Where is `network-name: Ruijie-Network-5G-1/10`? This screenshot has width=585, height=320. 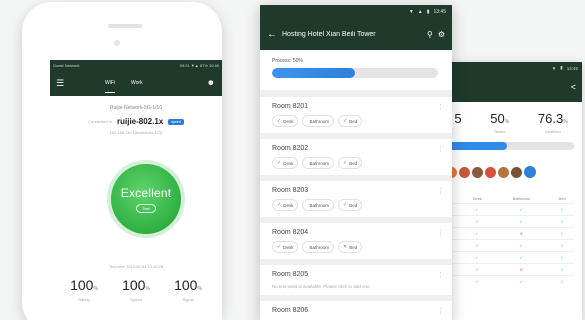 network-name: Ruijie-Network-5G-1/10 is located at coordinates (136, 108).